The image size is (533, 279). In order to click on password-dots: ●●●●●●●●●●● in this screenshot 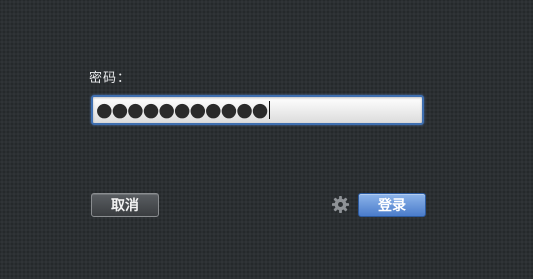, I will do `click(182, 109)`.